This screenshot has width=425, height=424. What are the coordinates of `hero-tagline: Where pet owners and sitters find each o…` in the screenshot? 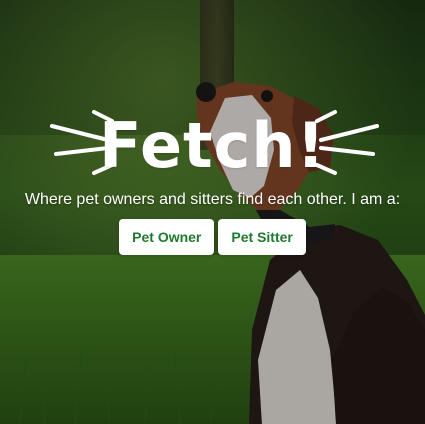 It's located at (212, 199).